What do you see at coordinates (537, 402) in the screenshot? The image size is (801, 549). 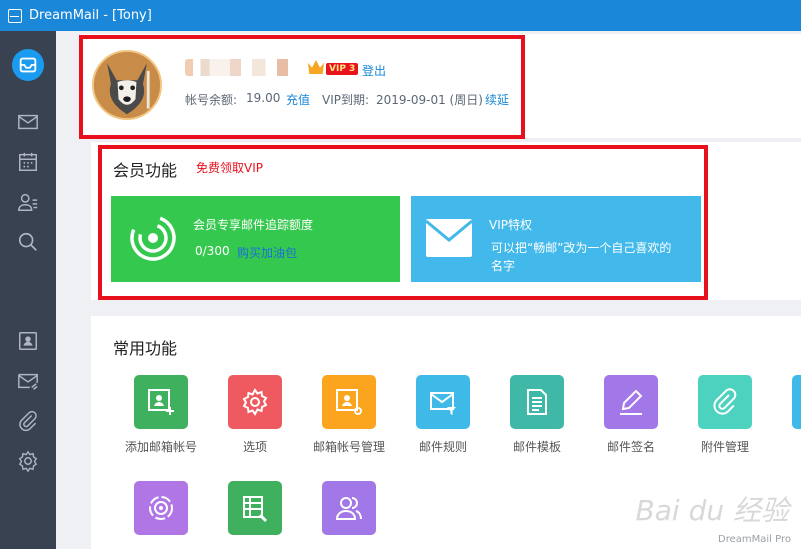 I see `template-icon` at bounding box center [537, 402].